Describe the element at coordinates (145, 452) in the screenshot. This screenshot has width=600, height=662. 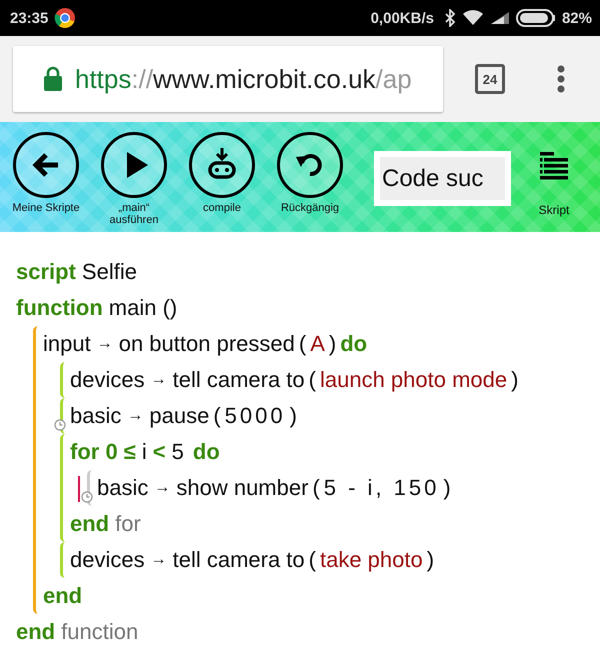
I see `code-line: for 0 ≤ i < 5 do` at that location.